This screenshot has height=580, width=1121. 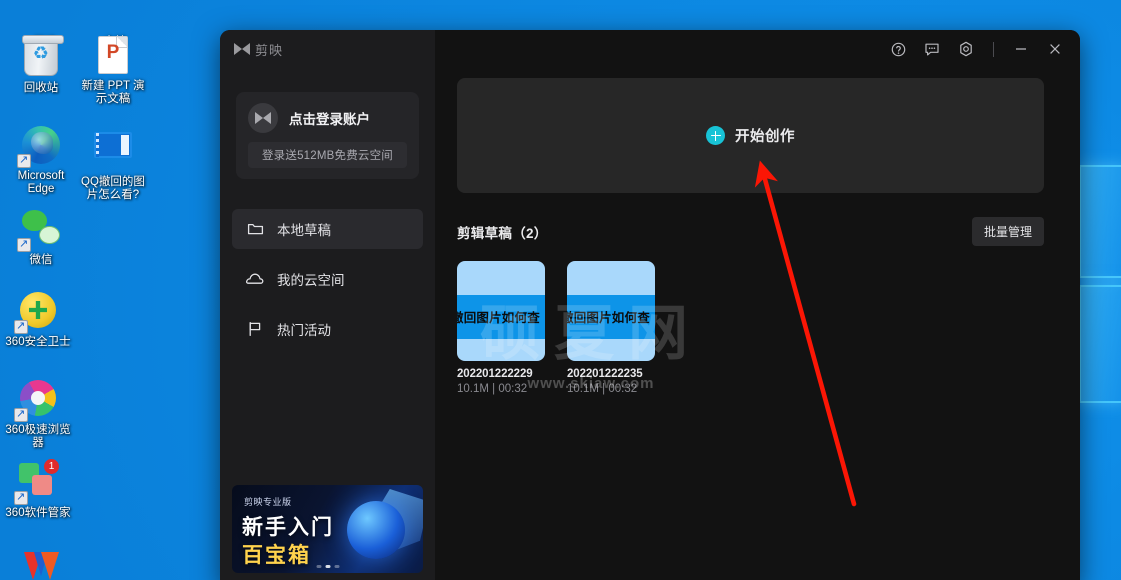 What do you see at coordinates (311, 280) in the screenshot?
I see `sidebar-item-label: 我的云空间` at bounding box center [311, 280].